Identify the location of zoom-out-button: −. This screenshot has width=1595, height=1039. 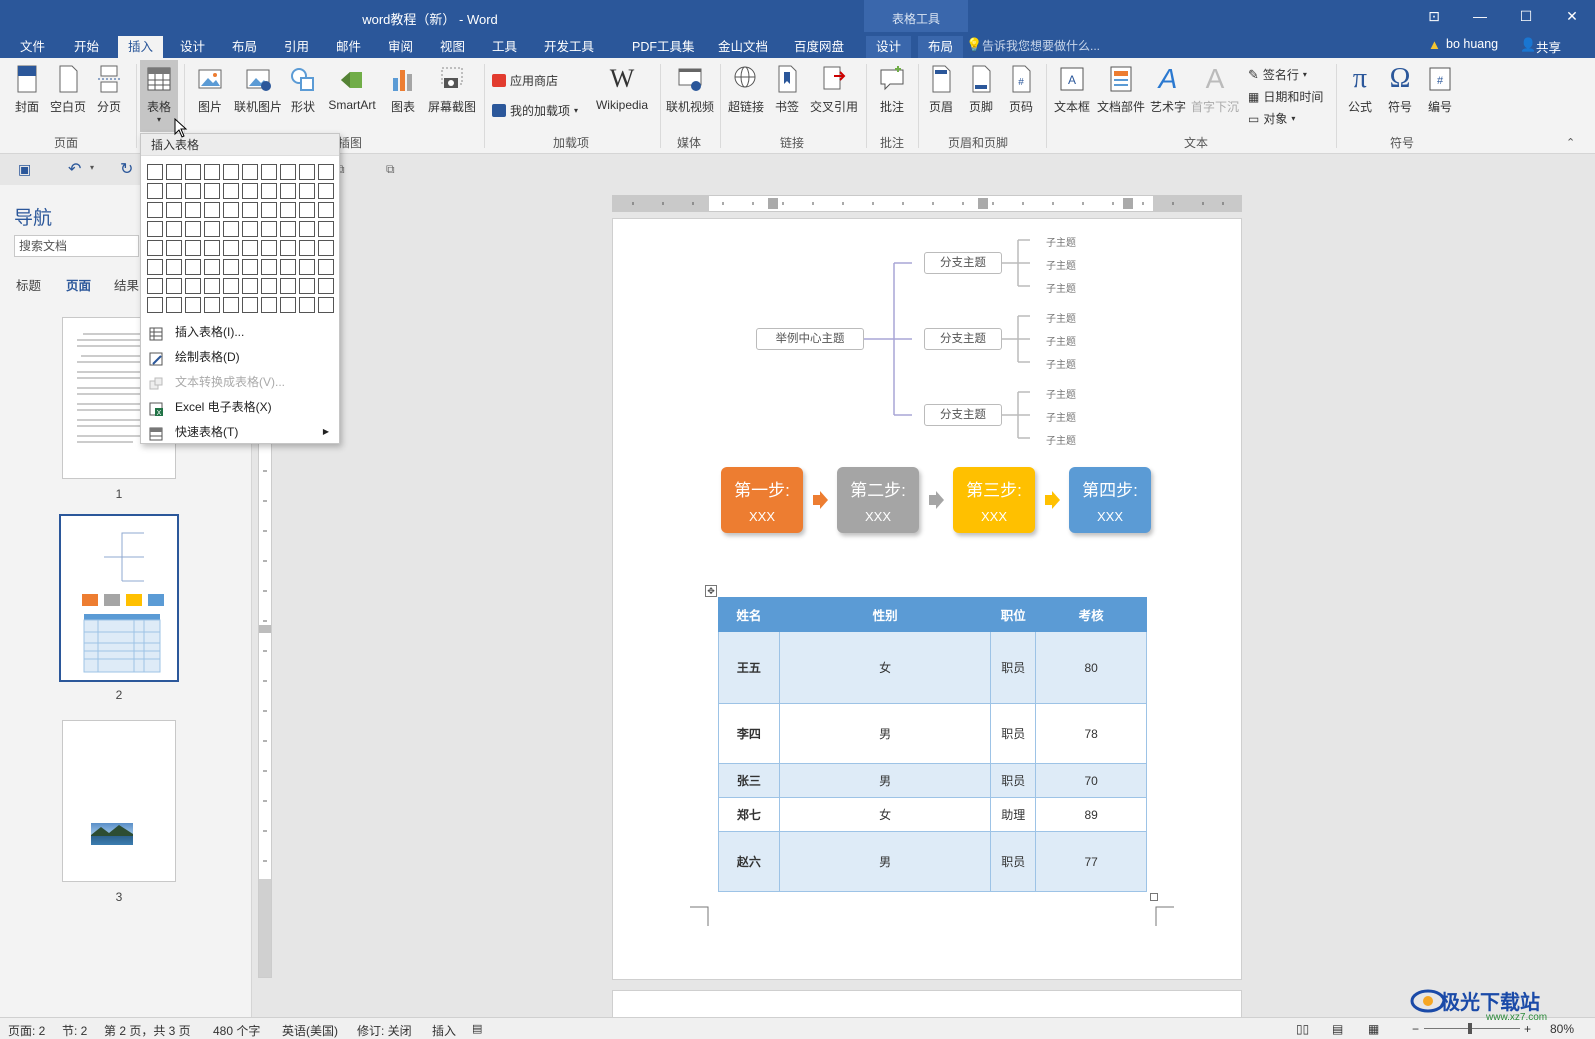
(1415, 1029).